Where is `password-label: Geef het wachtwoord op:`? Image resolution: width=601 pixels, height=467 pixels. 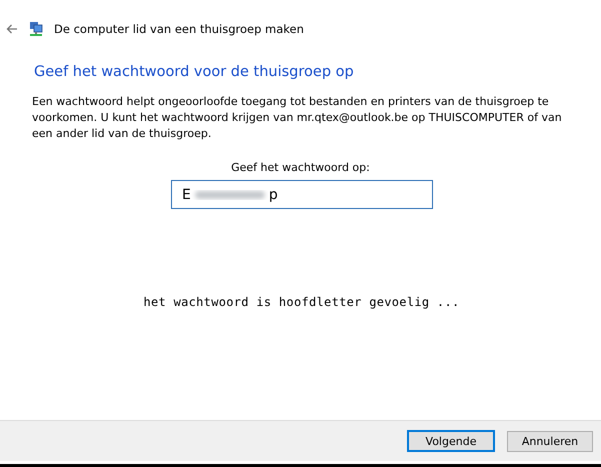 password-label: Geef het wachtwoord op: is located at coordinates (300, 167).